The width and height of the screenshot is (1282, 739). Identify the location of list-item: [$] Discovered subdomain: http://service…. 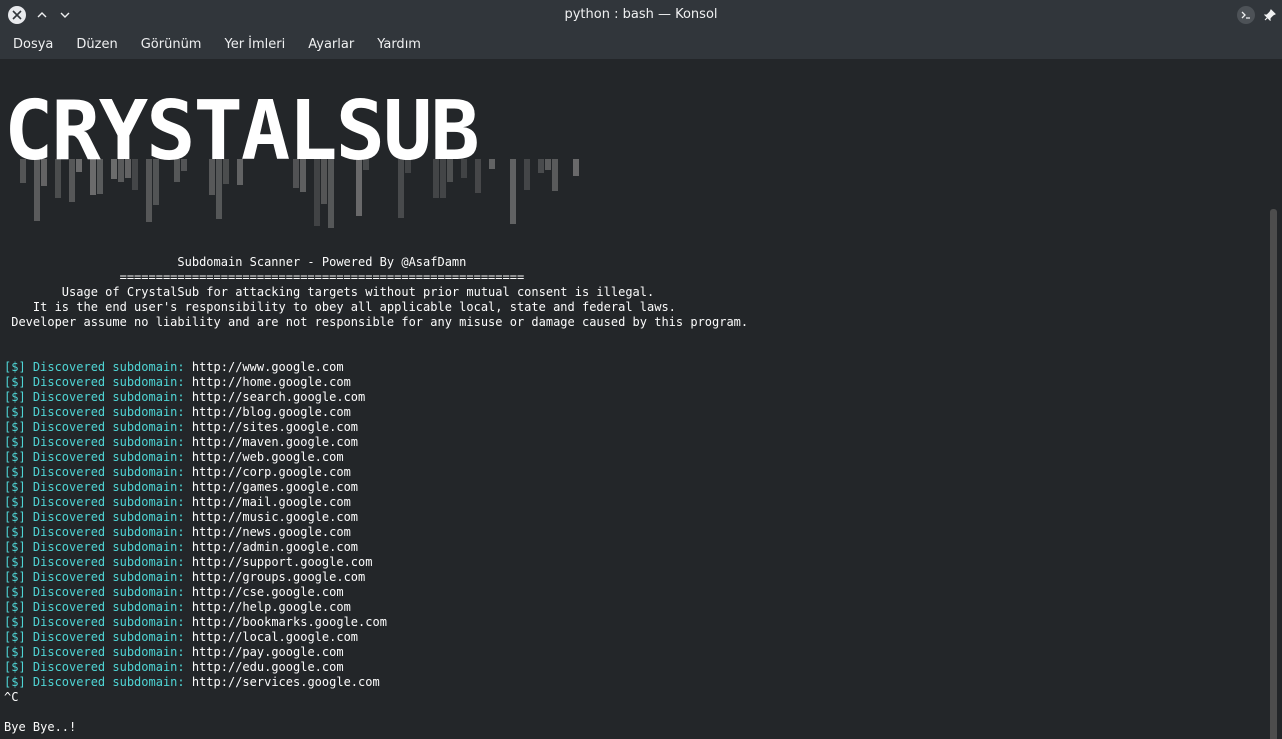
(376, 682).